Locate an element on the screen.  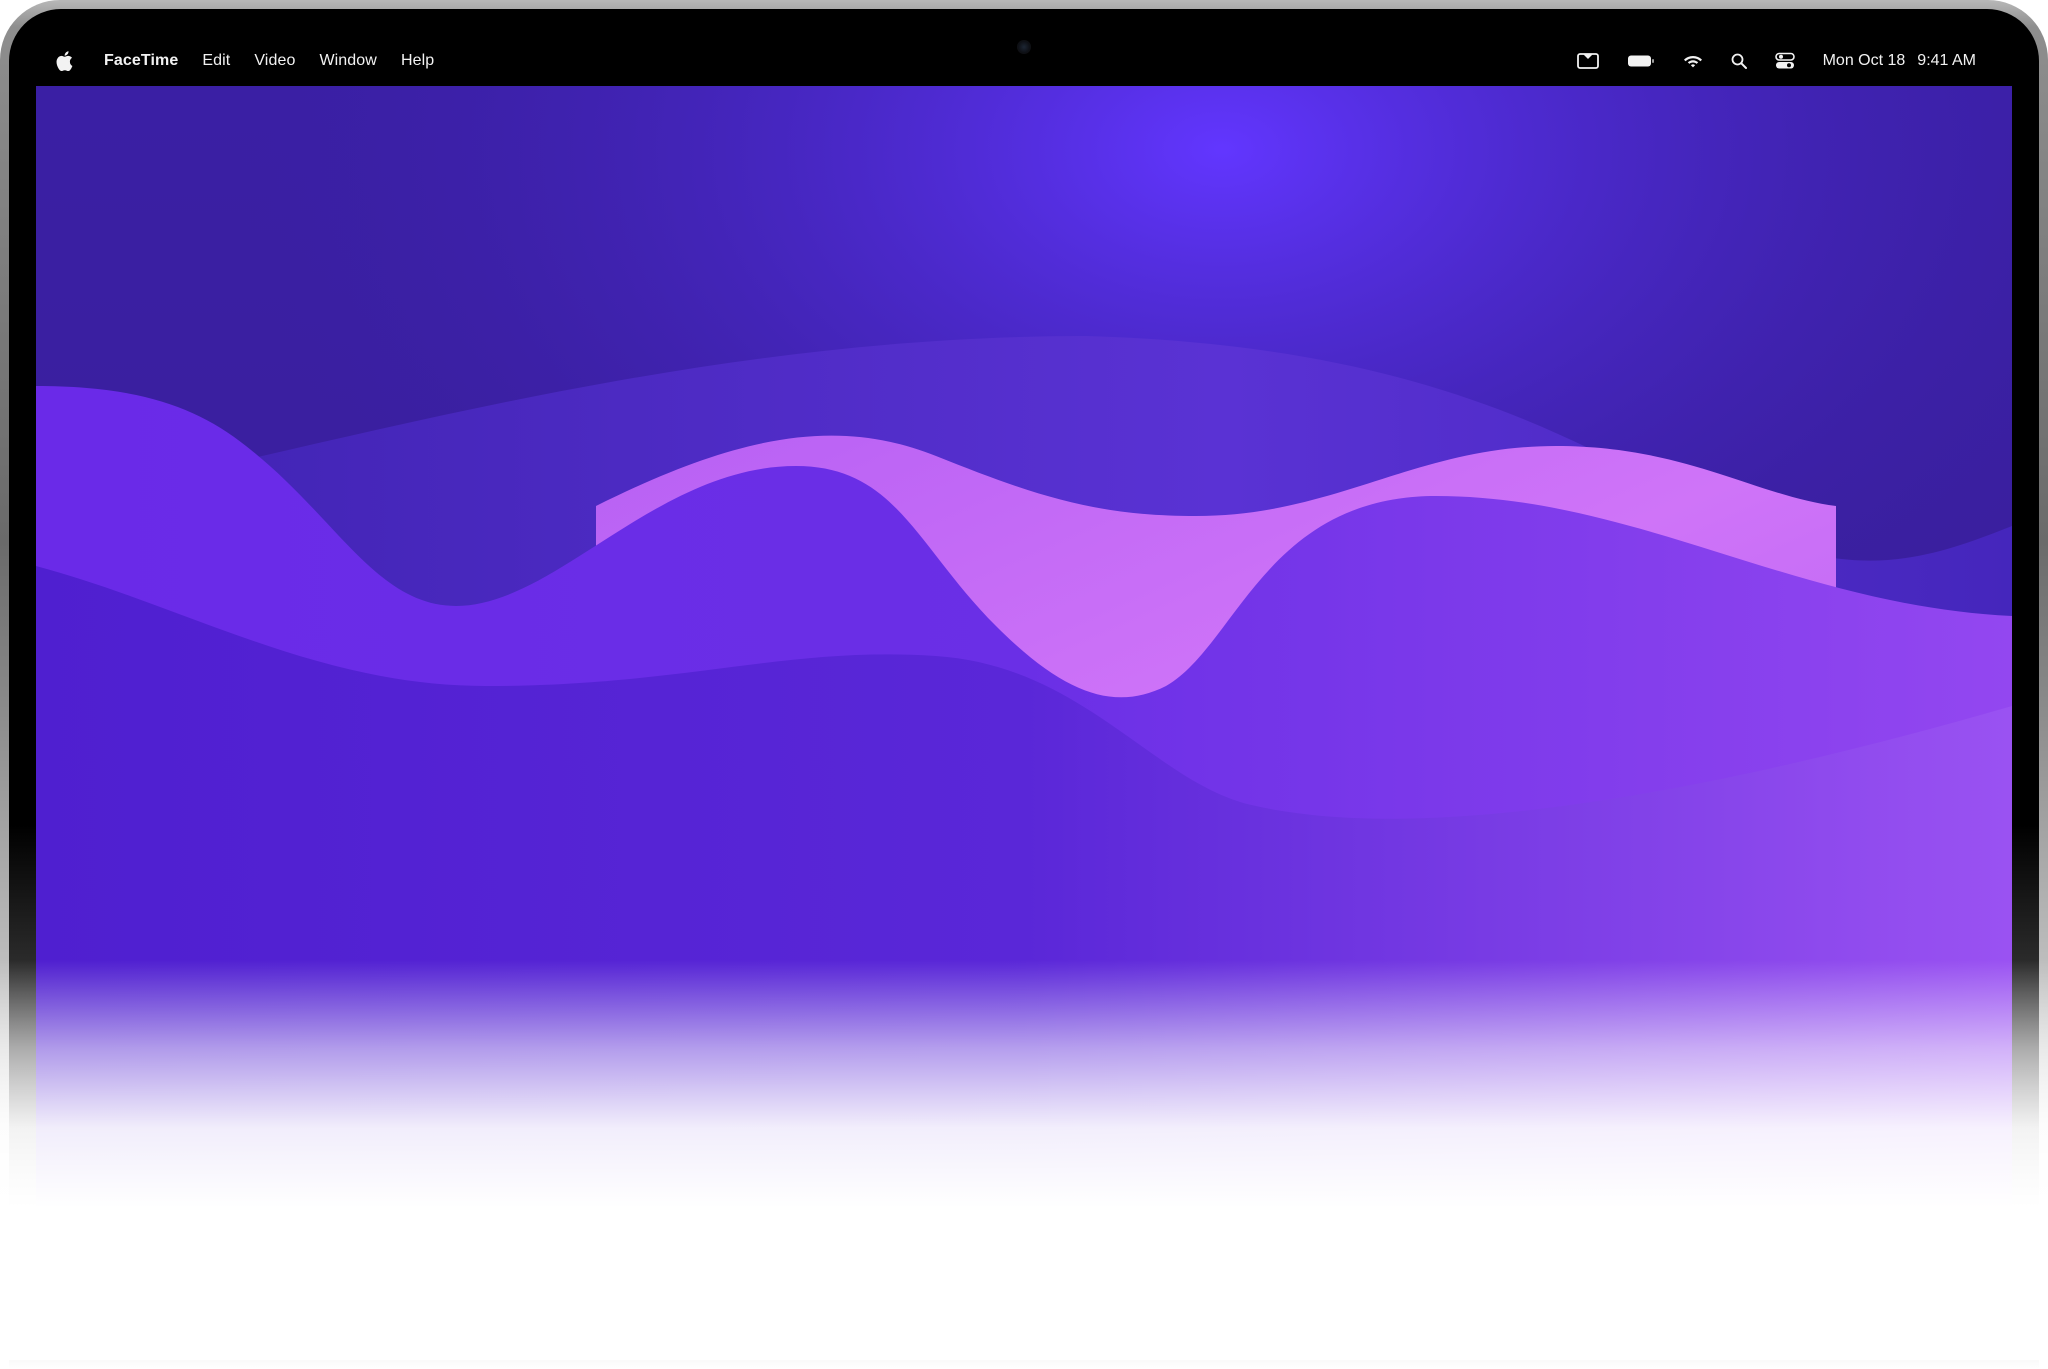
menu-item-help: Help is located at coordinates (417, 61).